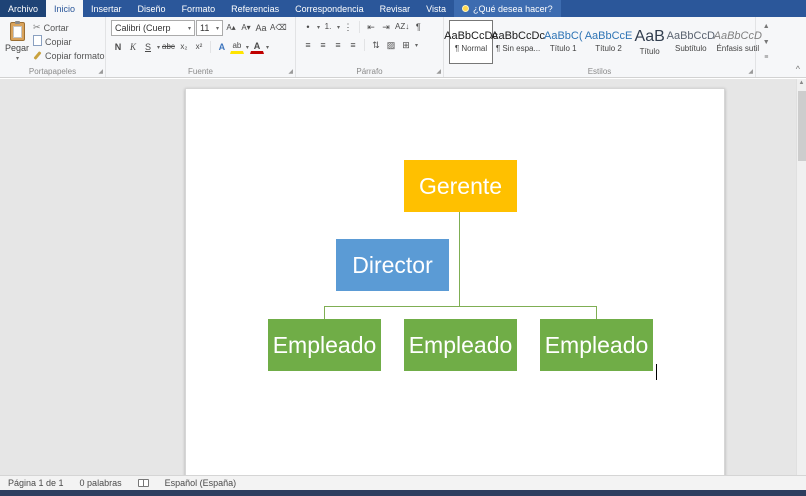  Describe the element at coordinates (246, 28) in the screenshot. I see `shrink-font-button: A▾` at that location.